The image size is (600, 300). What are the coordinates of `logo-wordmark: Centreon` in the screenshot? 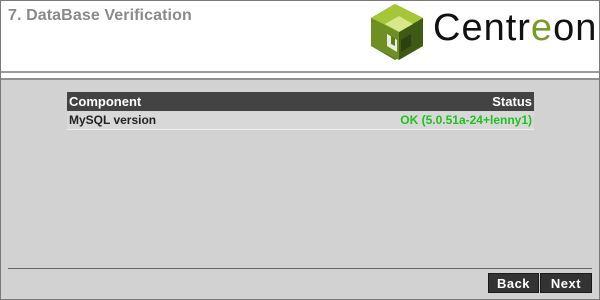 It's located at (515, 28).